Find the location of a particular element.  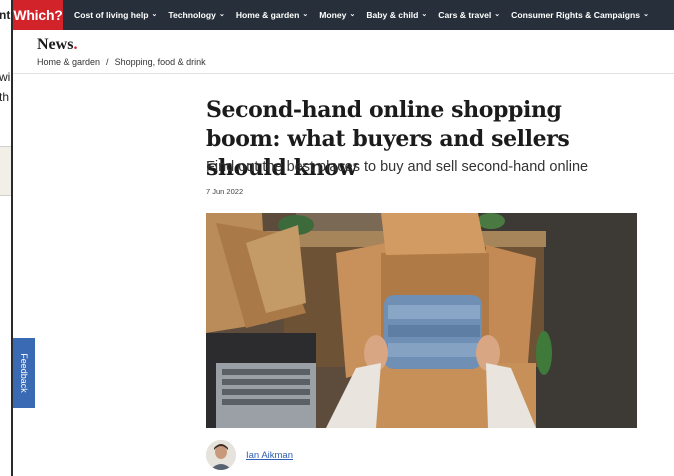

nav-item-label: Home & garden is located at coordinates (267, 15).